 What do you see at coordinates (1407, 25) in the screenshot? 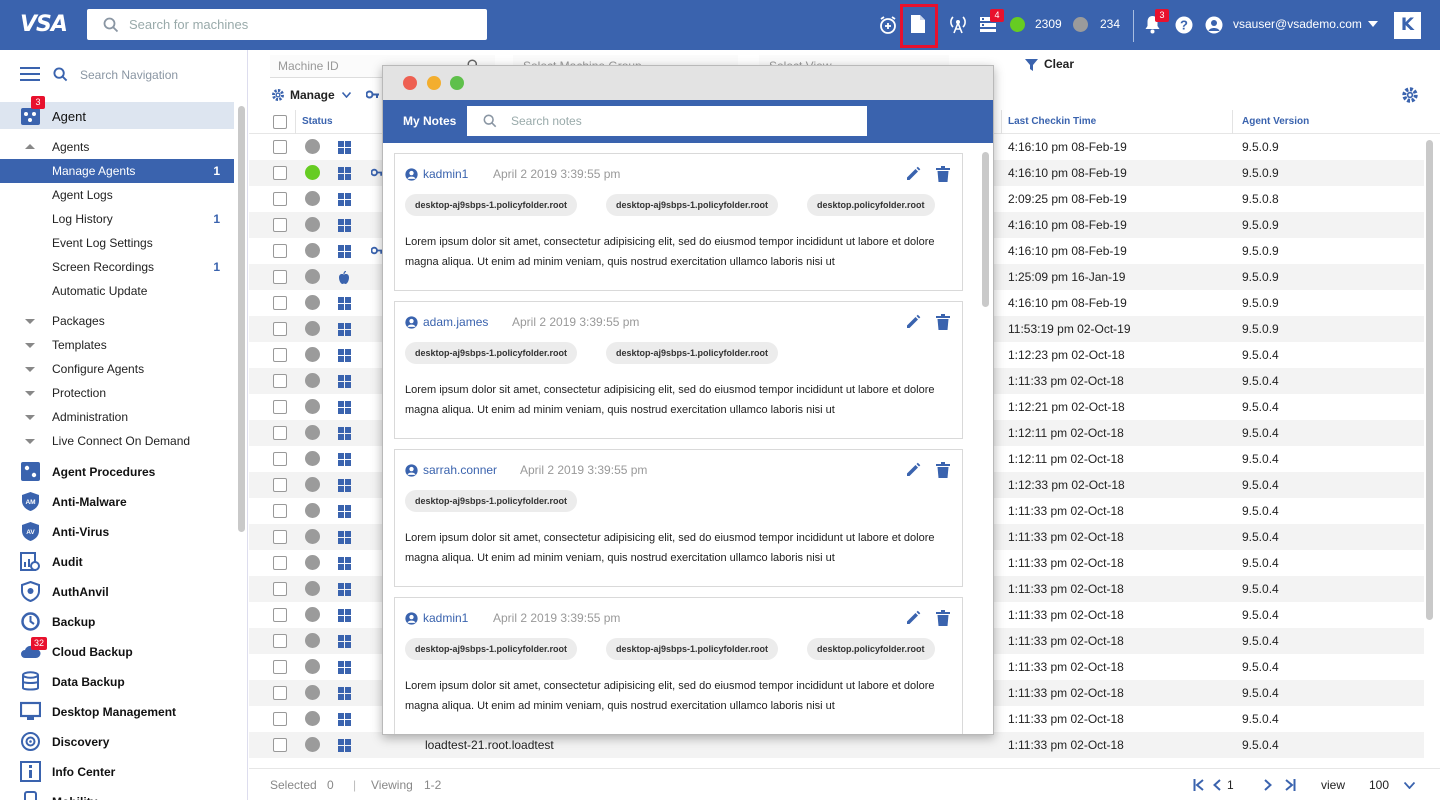
I see `kaseya-logo: K` at bounding box center [1407, 25].